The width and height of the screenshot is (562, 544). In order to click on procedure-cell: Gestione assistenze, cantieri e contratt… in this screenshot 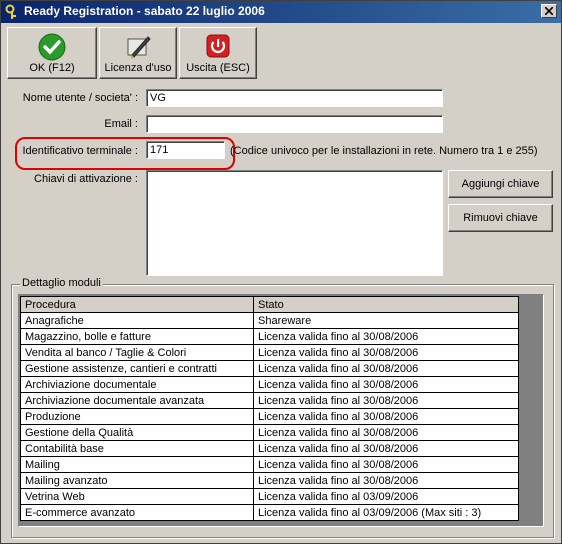, I will do `click(137, 368)`.